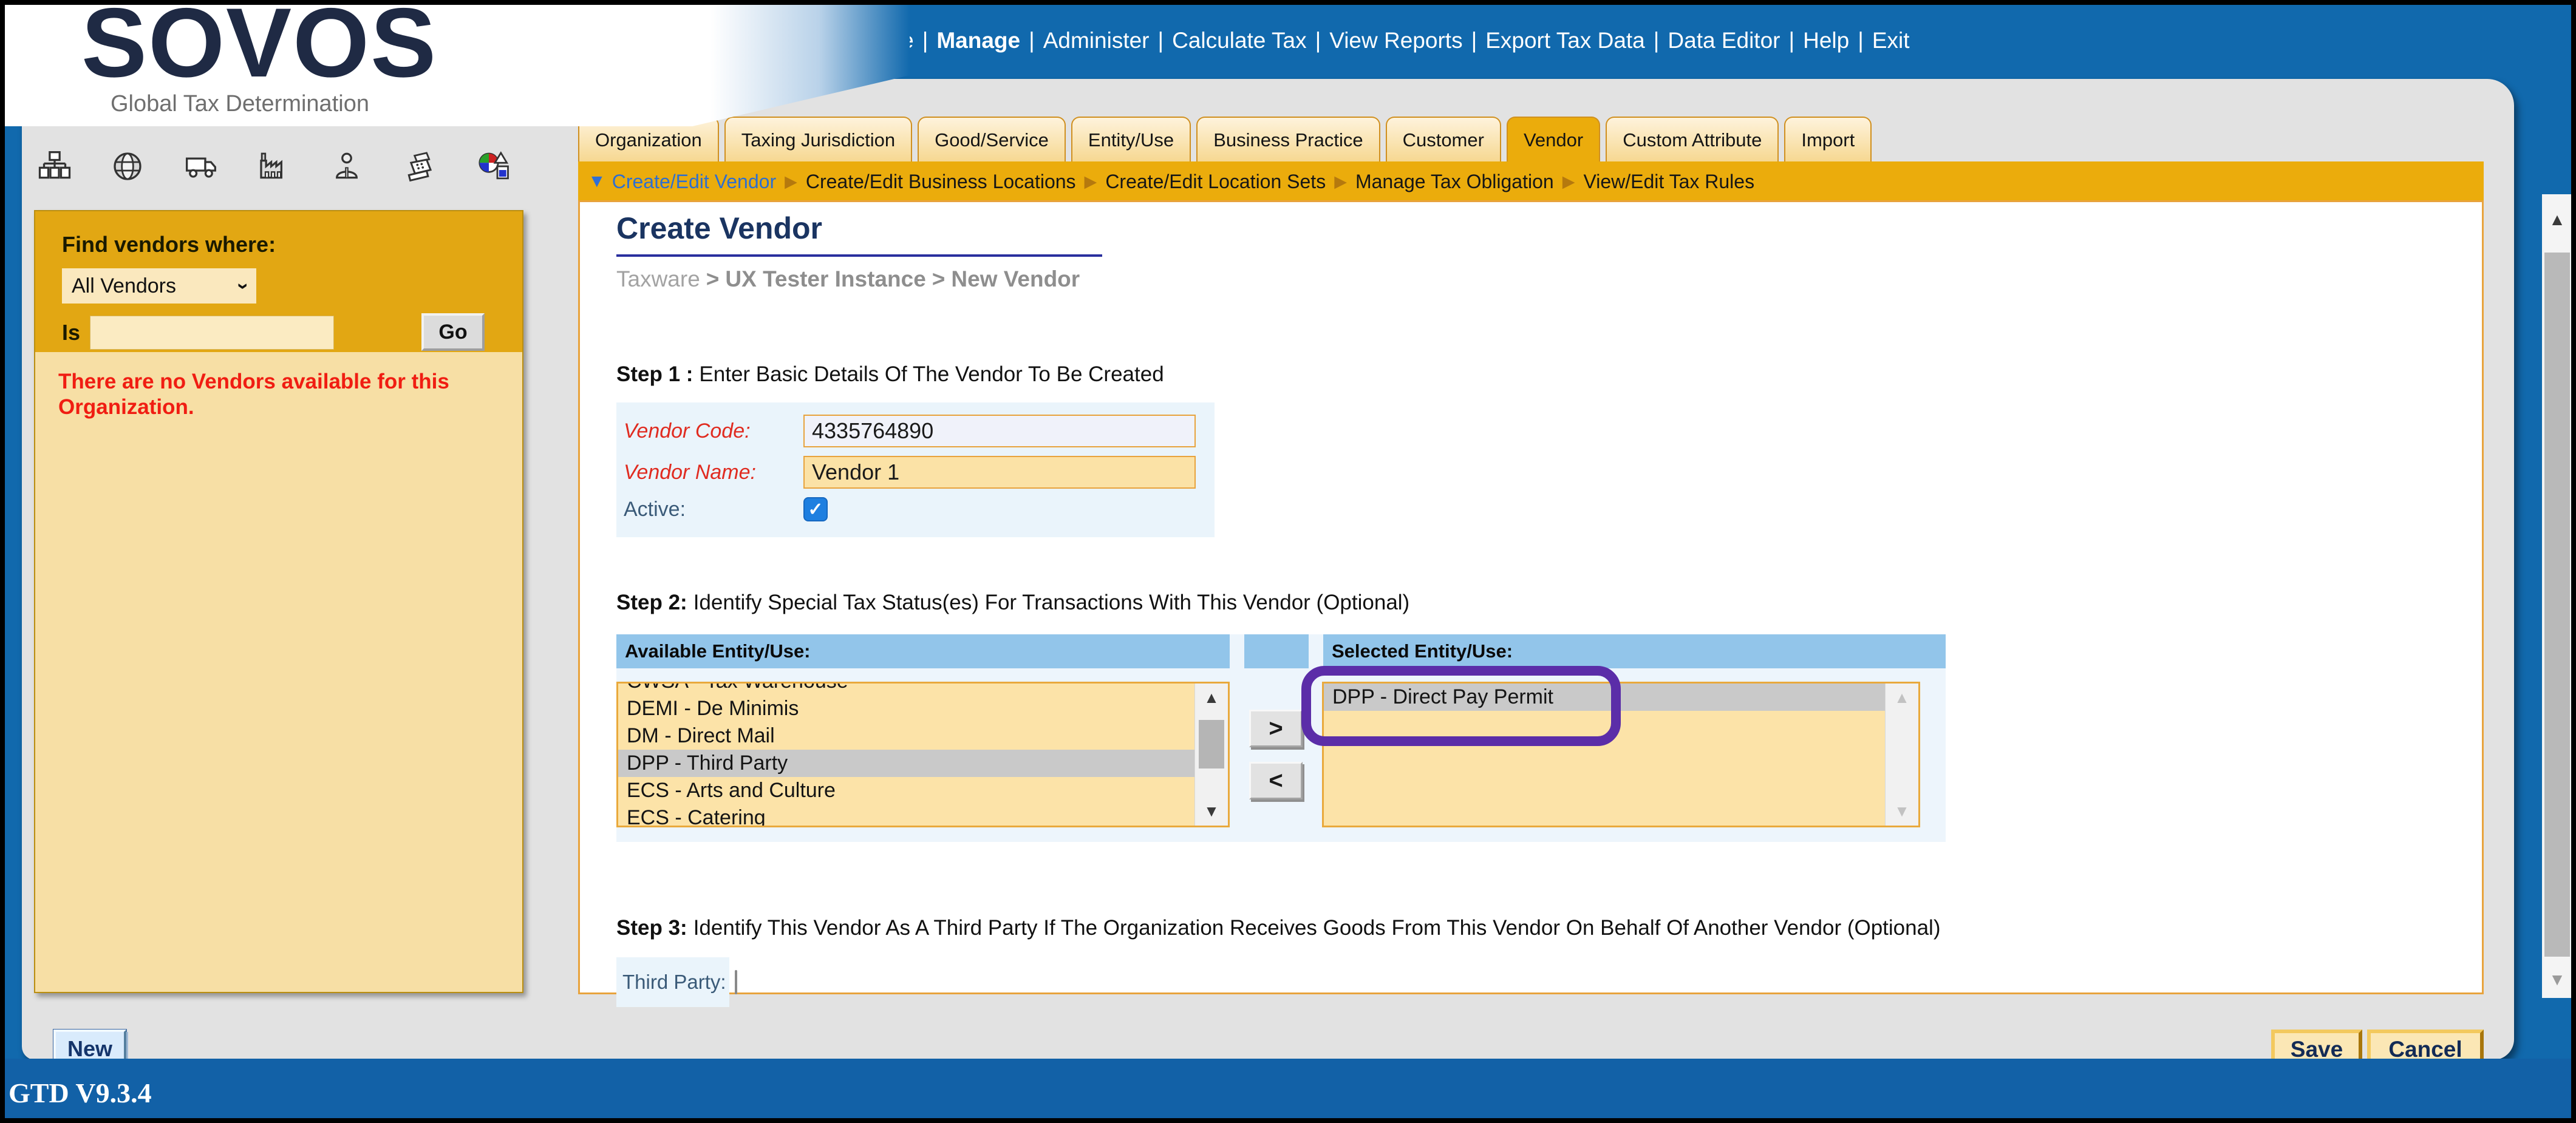  I want to click on entity-use-option-dm-direct-mail: DM - Direct Mail, so click(910, 736).